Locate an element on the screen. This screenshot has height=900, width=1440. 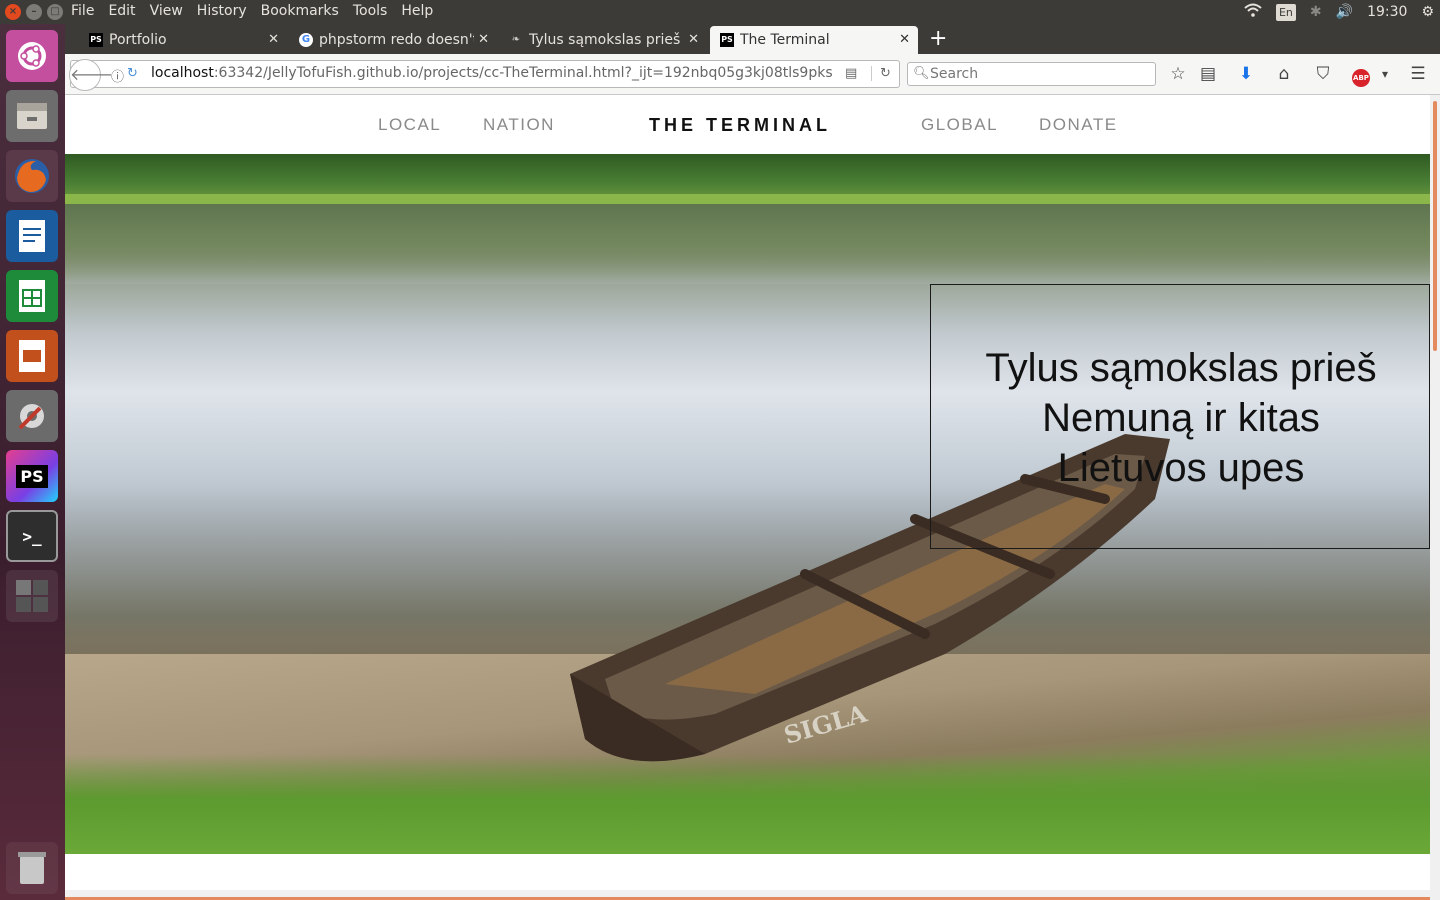
tab-label: phpstorm redo doesn't is located at coordinates (399, 40).